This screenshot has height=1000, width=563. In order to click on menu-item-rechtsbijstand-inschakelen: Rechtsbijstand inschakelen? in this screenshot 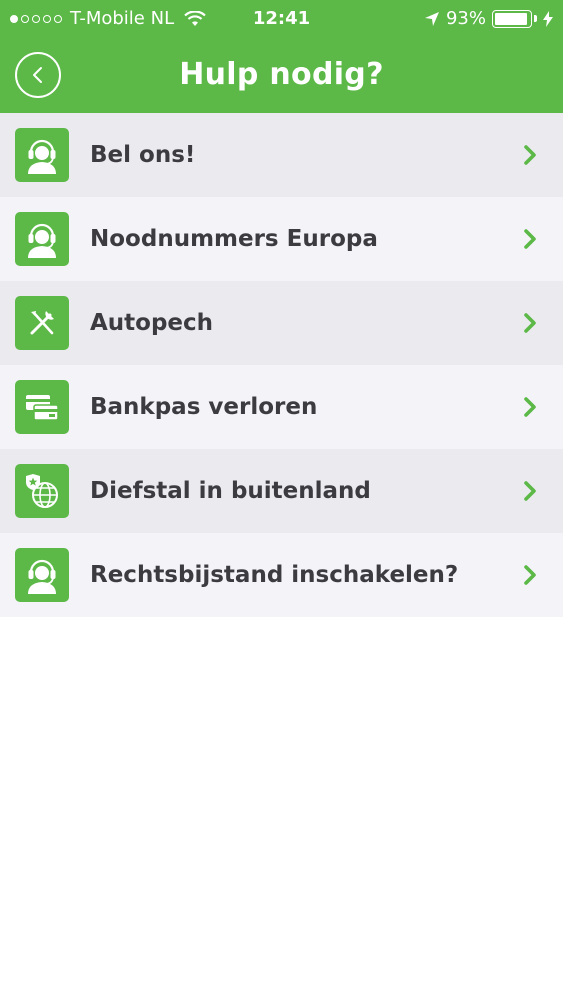, I will do `click(281, 575)`.